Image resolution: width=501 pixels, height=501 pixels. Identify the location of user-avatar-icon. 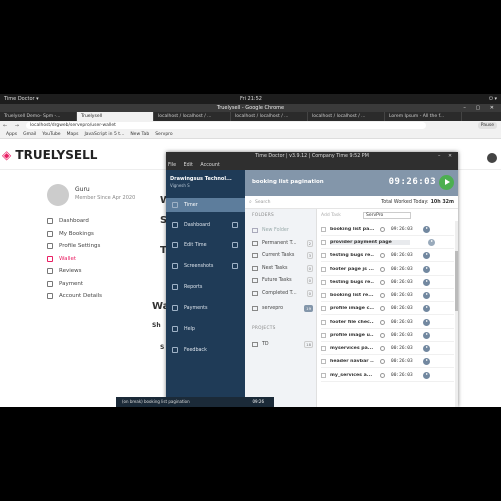
(492, 158).